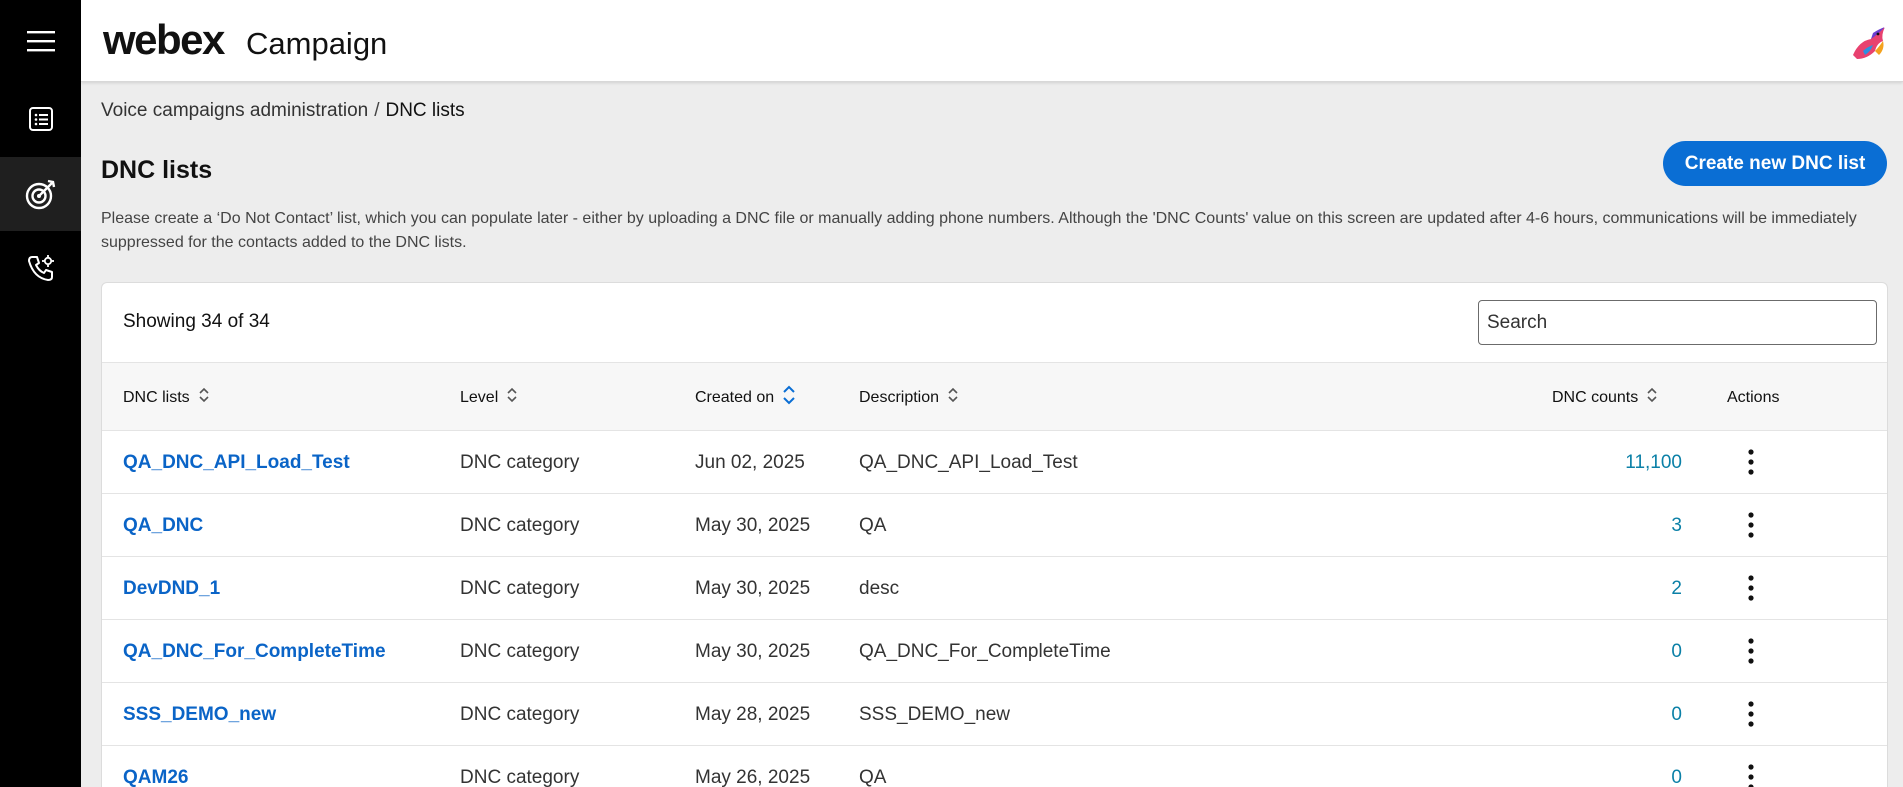 This screenshot has width=1903, height=787. I want to click on webex-logo: webex, so click(164, 39).